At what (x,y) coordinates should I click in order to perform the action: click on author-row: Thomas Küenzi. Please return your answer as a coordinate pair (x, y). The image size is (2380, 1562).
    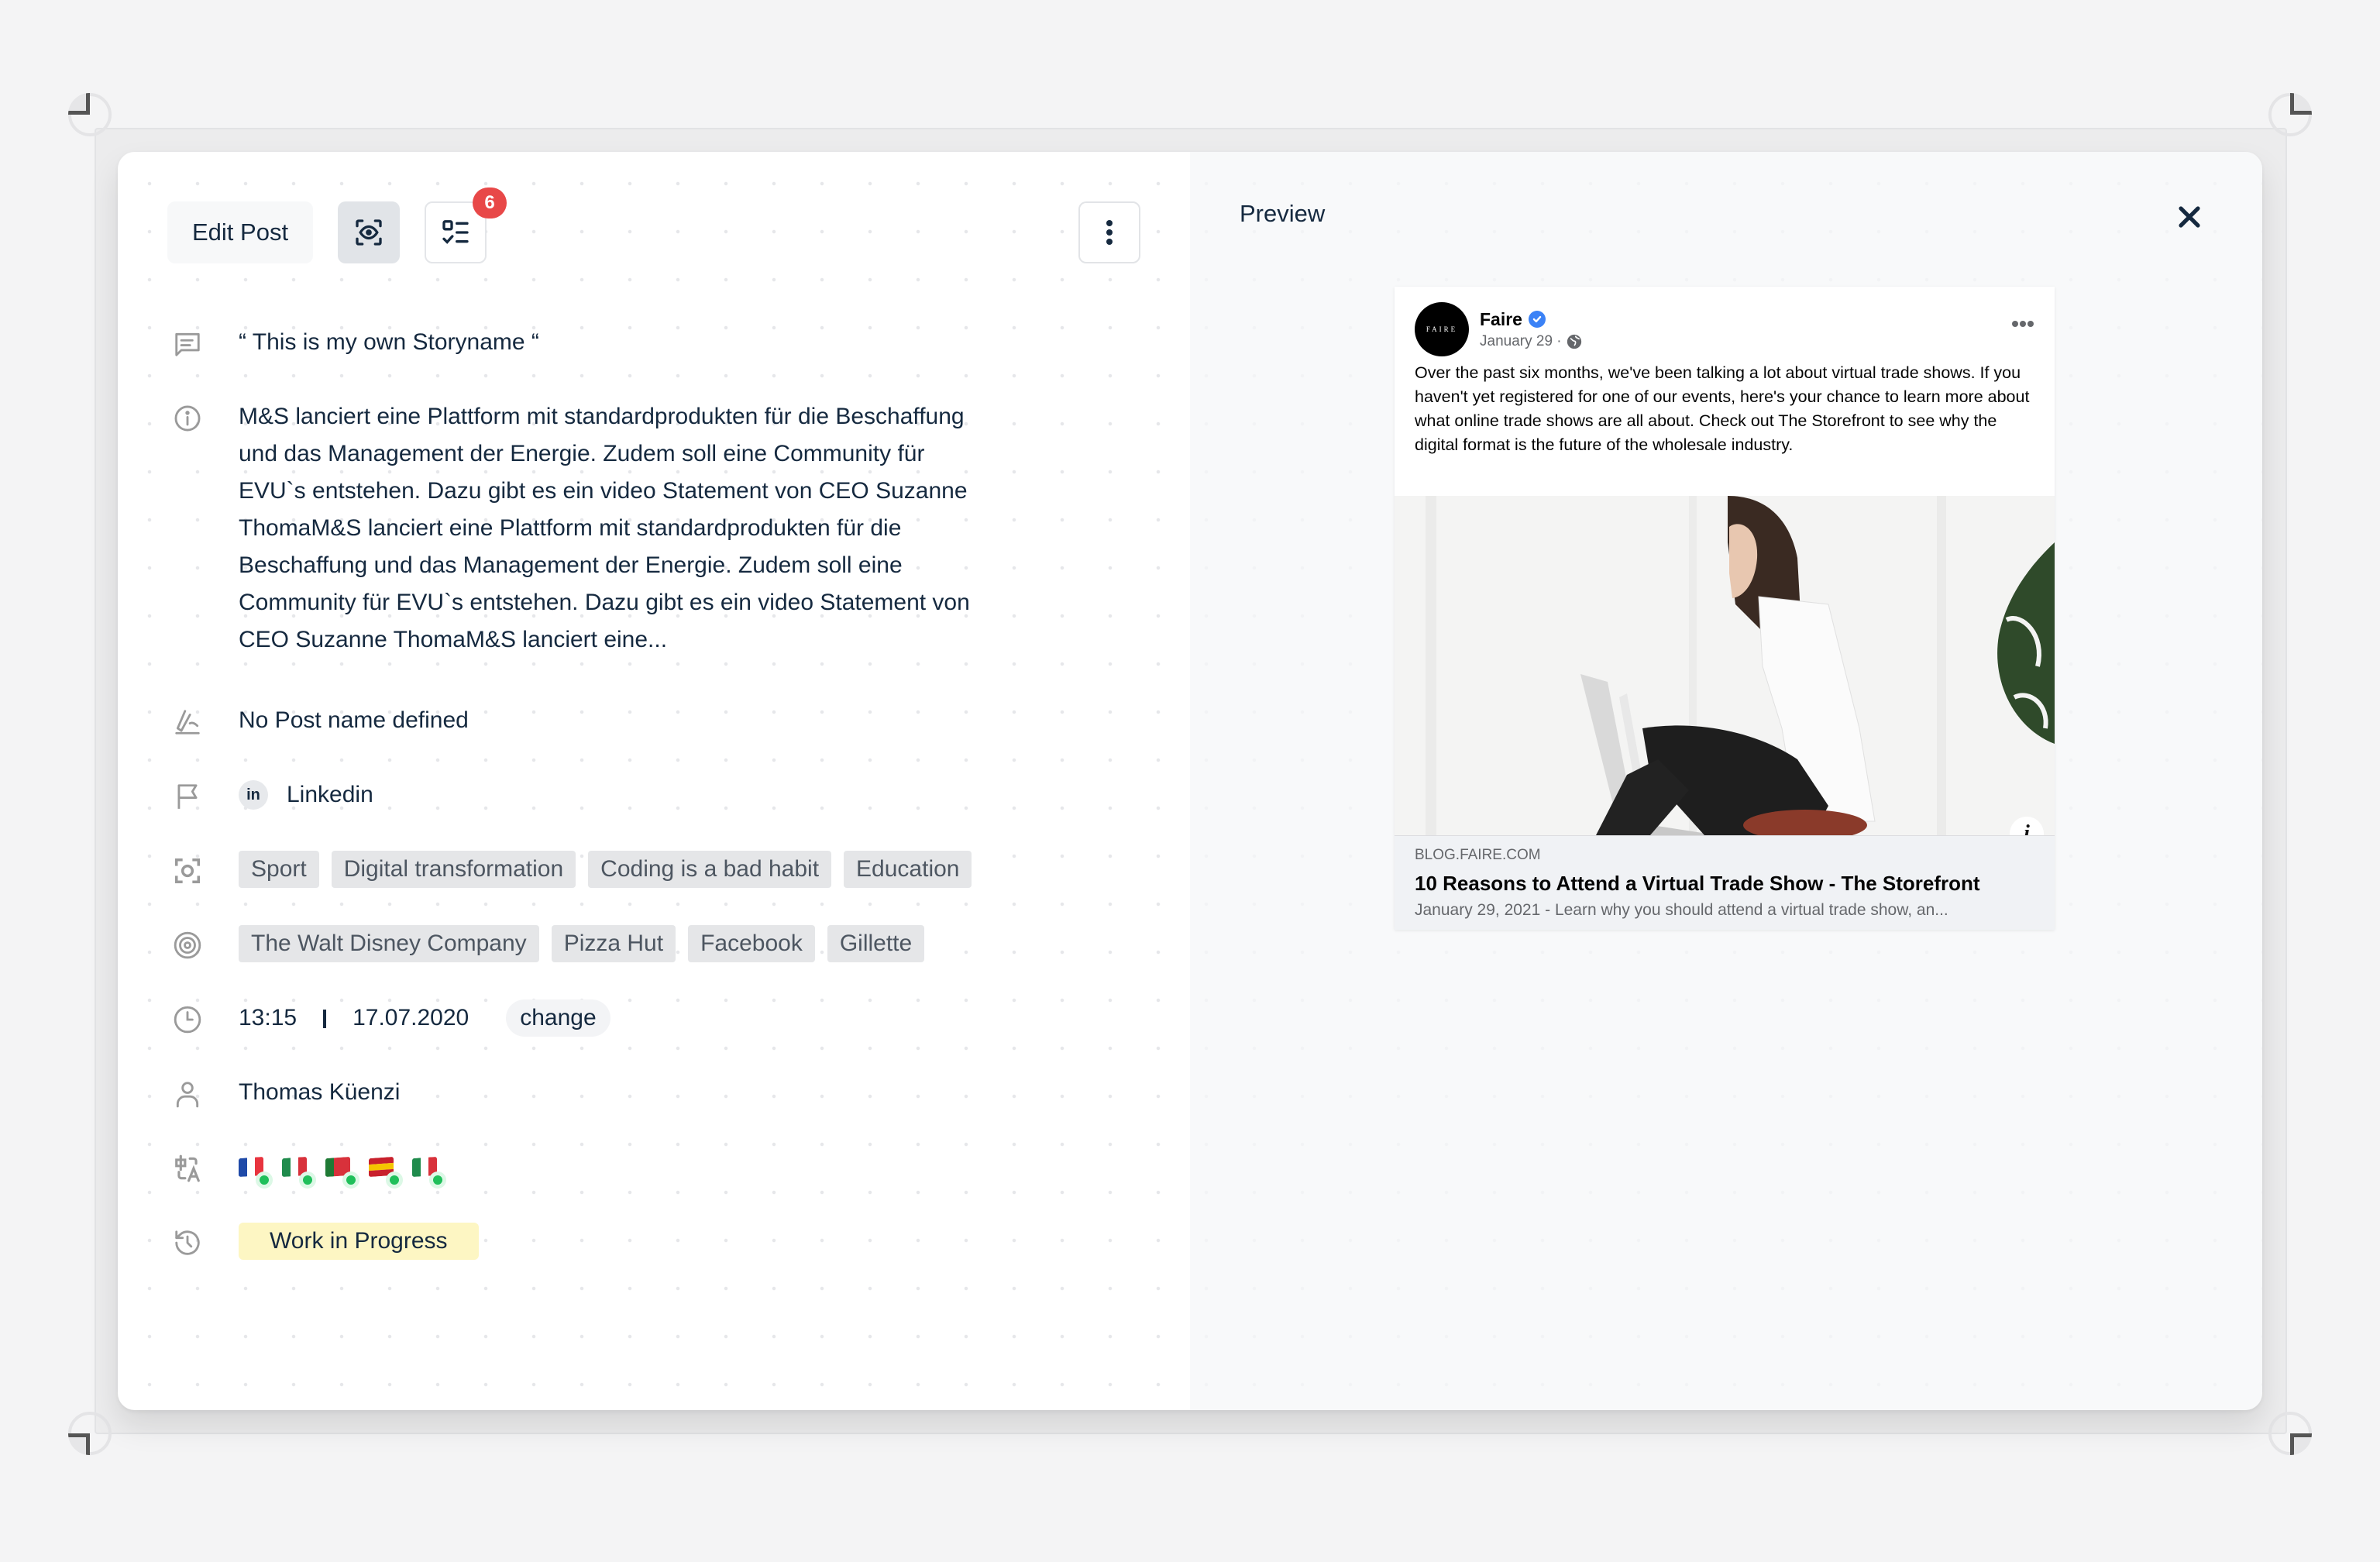
    Looking at the image, I should click on (283, 1094).